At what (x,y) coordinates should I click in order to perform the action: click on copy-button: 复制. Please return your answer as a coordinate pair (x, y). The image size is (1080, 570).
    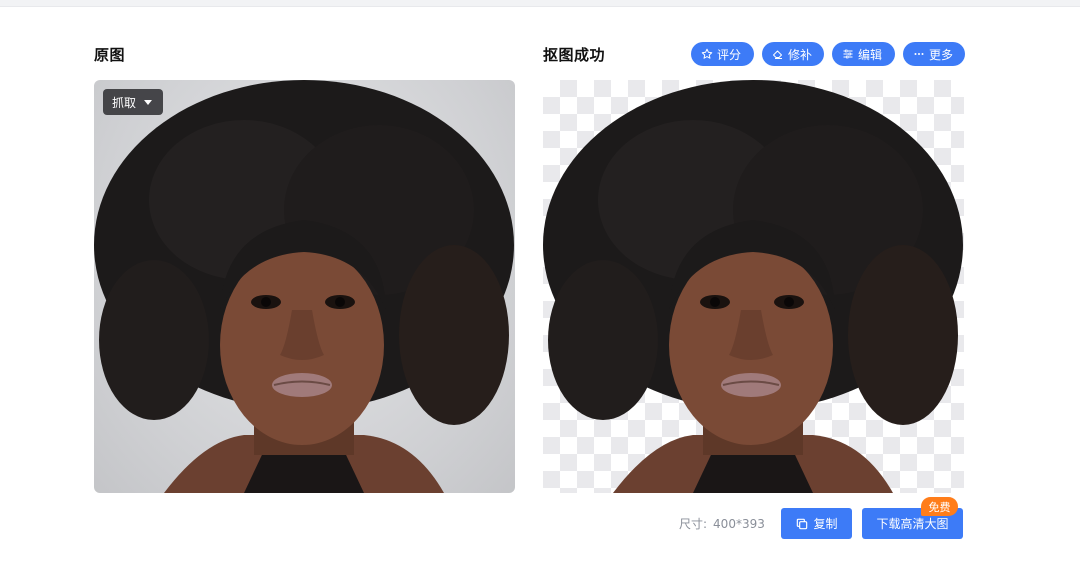
    Looking at the image, I should click on (816, 523).